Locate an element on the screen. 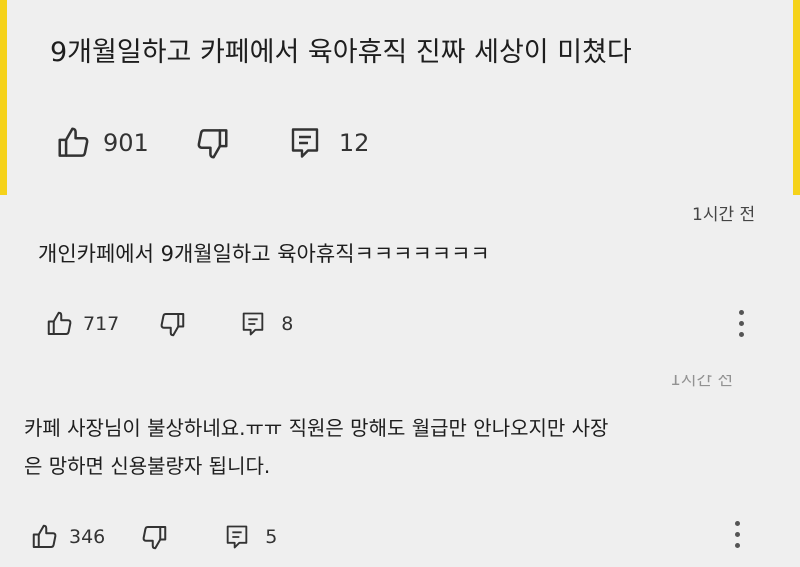 The width and height of the screenshot is (800, 567). comment-text-line-1: 카페 사장님이 불상하네요.ㅠㅠ 직원은 망해도 월급만 안나오지만 사장 is located at coordinates (316, 428).